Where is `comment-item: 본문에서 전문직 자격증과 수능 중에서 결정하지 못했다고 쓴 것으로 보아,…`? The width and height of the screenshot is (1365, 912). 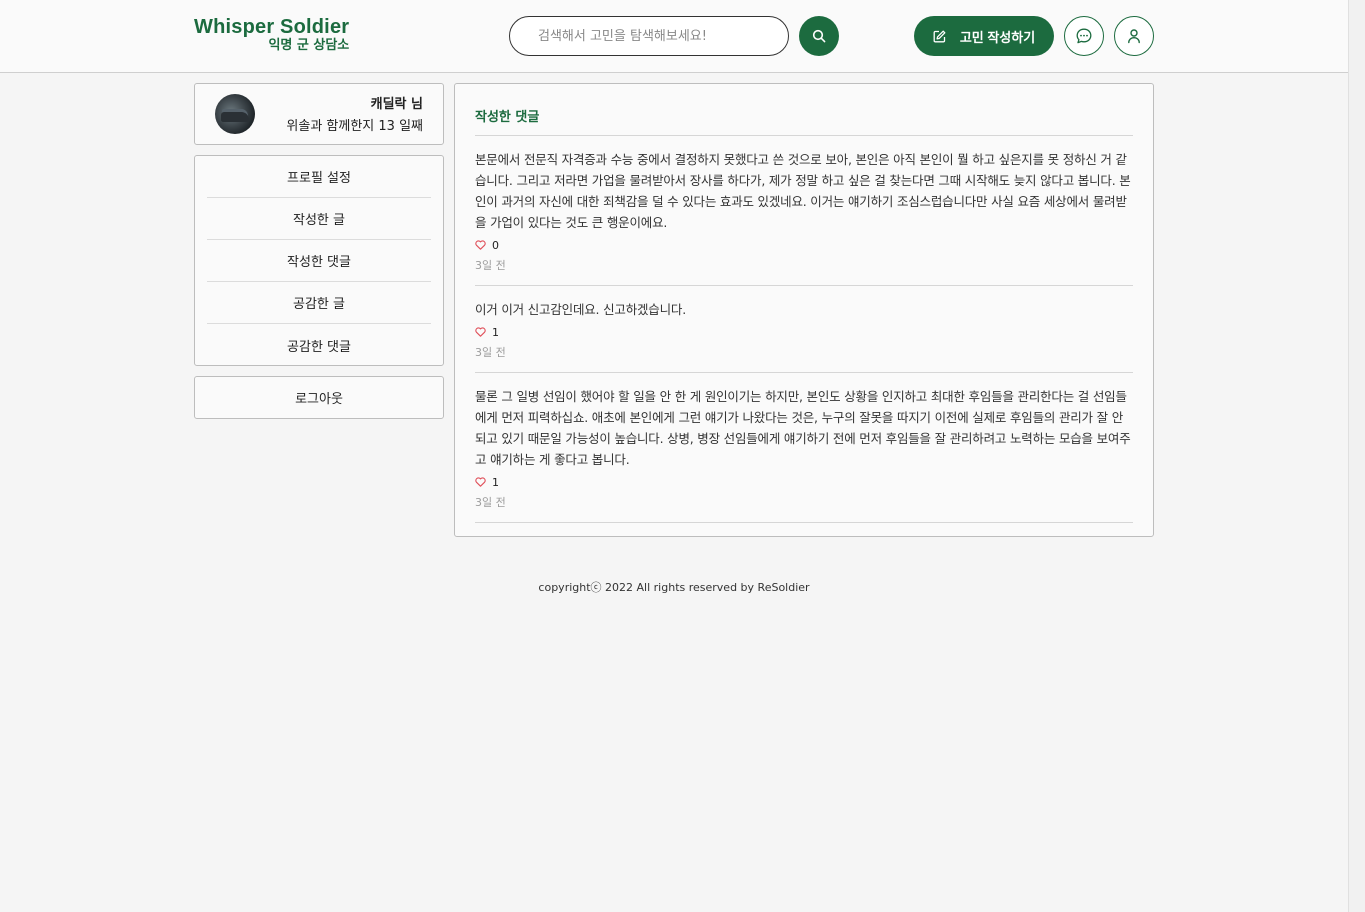 comment-item: 본문에서 전문직 자격증과 수능 중에서 결정하지 못했다고 쓴 것으로 보아,… is located at coordinates (804, 211).